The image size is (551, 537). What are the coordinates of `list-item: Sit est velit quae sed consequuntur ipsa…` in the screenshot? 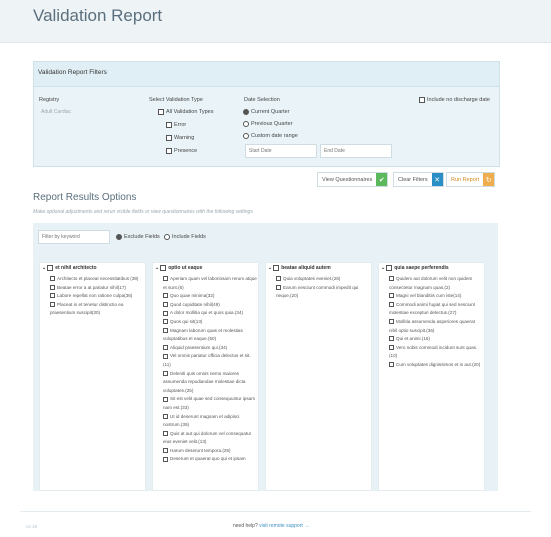 It's located at (210, 403).